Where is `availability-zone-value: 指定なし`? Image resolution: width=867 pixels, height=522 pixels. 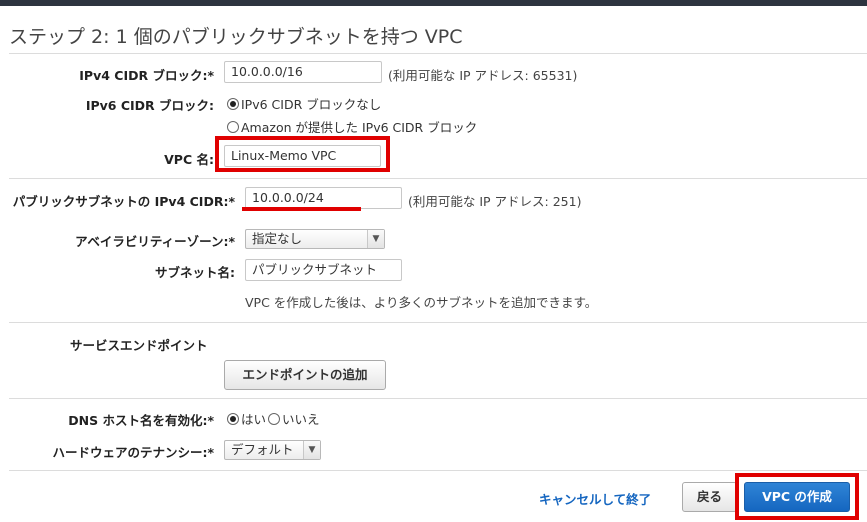
availability-zone-value: 指定なし is located at coordinates (277, 238).